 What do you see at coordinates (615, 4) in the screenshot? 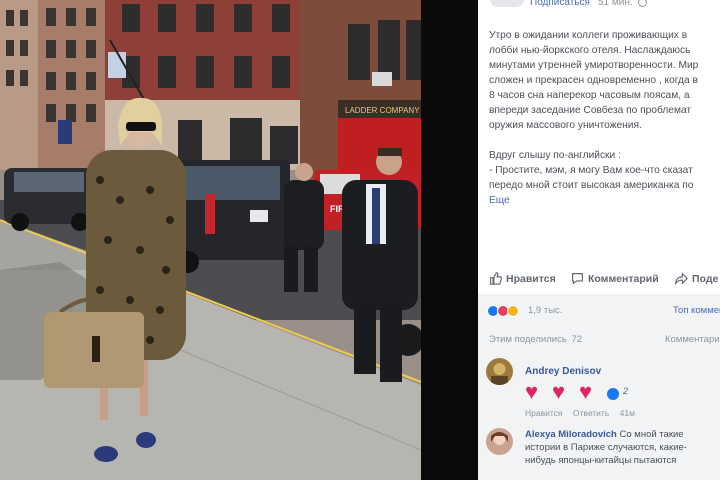
I see `post-timestamp: 51 мин.` at bounding box center [615, 4].